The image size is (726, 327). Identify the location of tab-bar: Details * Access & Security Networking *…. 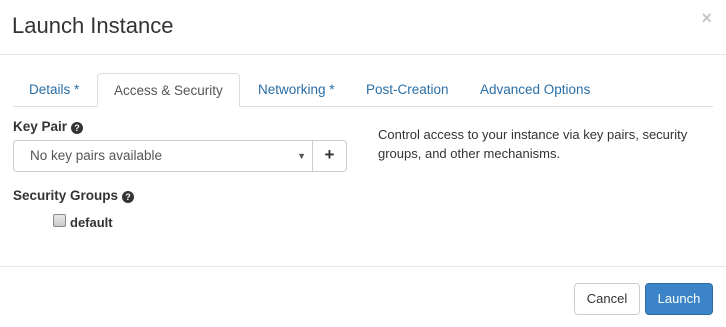
(363, 90).